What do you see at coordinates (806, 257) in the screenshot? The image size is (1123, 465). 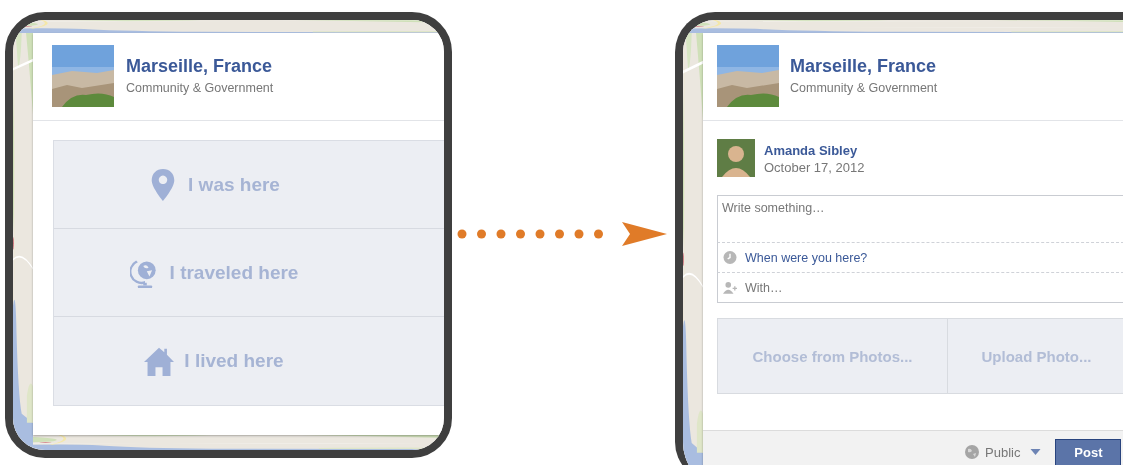 I see `when-link: When were you here?` at bounding box center [806, 257].